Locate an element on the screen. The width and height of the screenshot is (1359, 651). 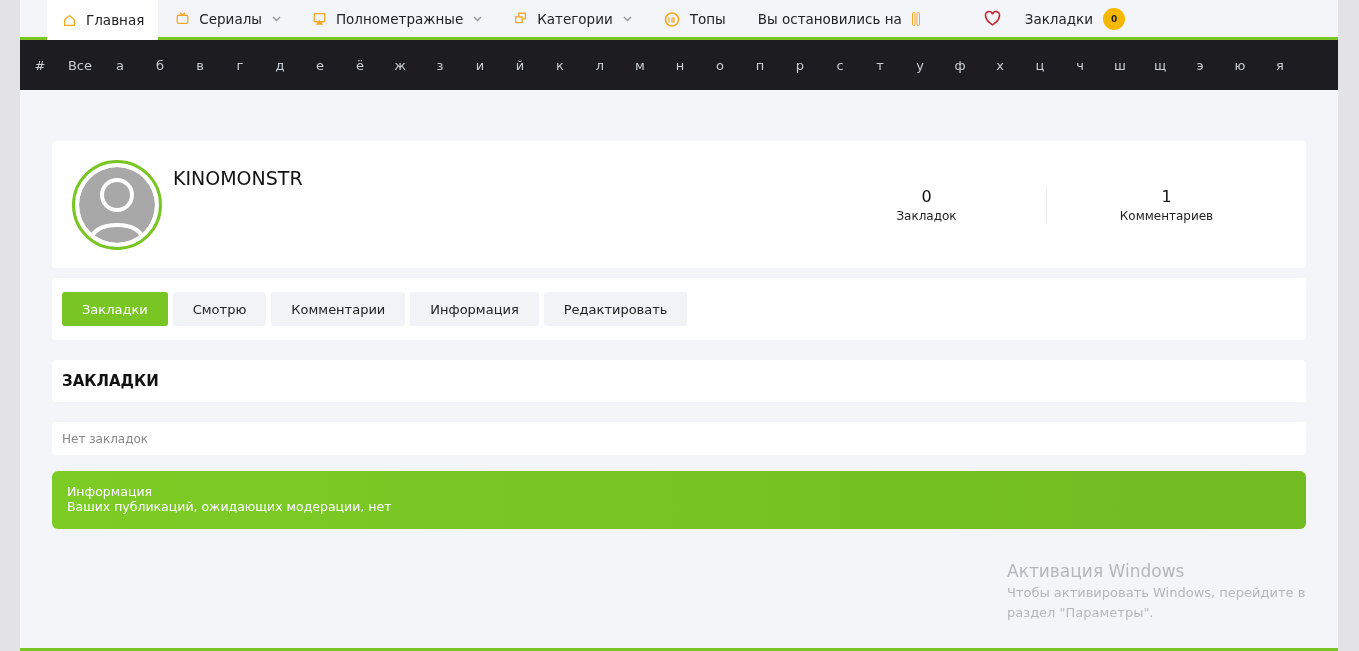
letter-link: р is located at coordinates (800, 65).